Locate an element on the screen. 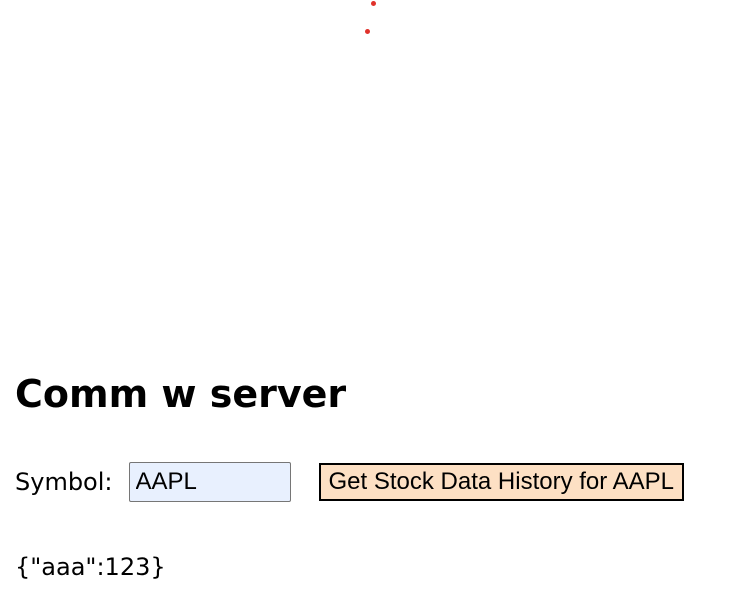 The width and height of the screenshot is (729, 594). symbol-form: Symbol: Get Stock Data History for AAPL is located at coordinates (349, 482).